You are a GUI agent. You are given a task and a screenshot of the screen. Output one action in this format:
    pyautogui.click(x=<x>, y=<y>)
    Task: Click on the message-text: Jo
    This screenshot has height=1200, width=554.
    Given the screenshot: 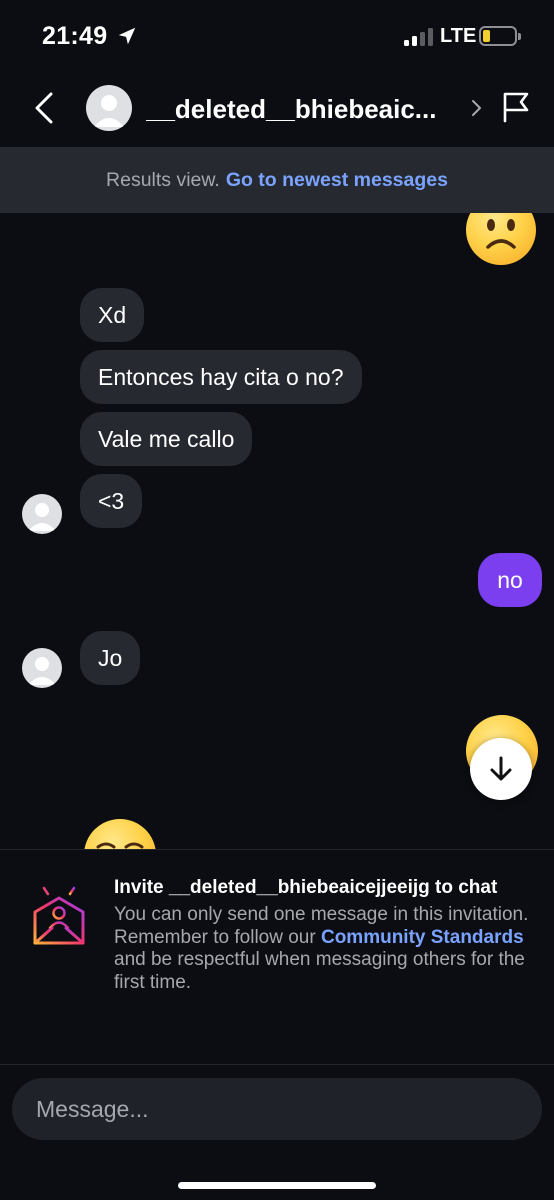 What is the action you would take?
    pyautogui.click(x=110, y=657)
    